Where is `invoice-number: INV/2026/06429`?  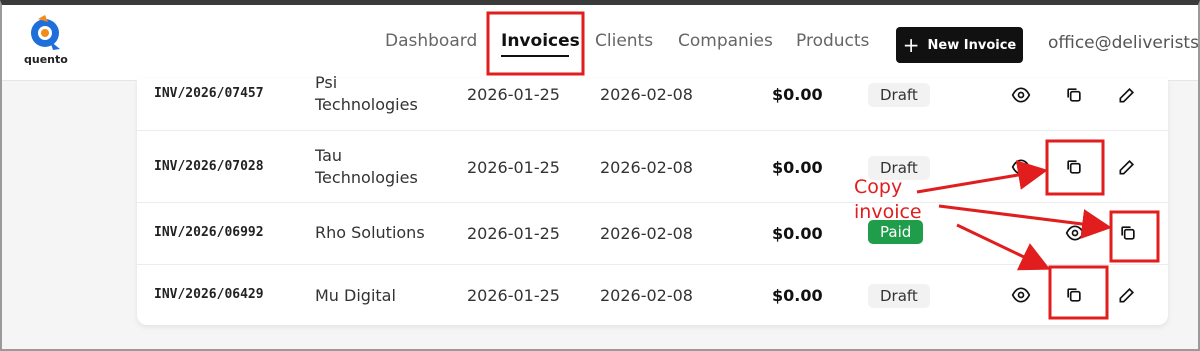
invoice-number: INV/2026/06429 is located at coordinates (209, 294).